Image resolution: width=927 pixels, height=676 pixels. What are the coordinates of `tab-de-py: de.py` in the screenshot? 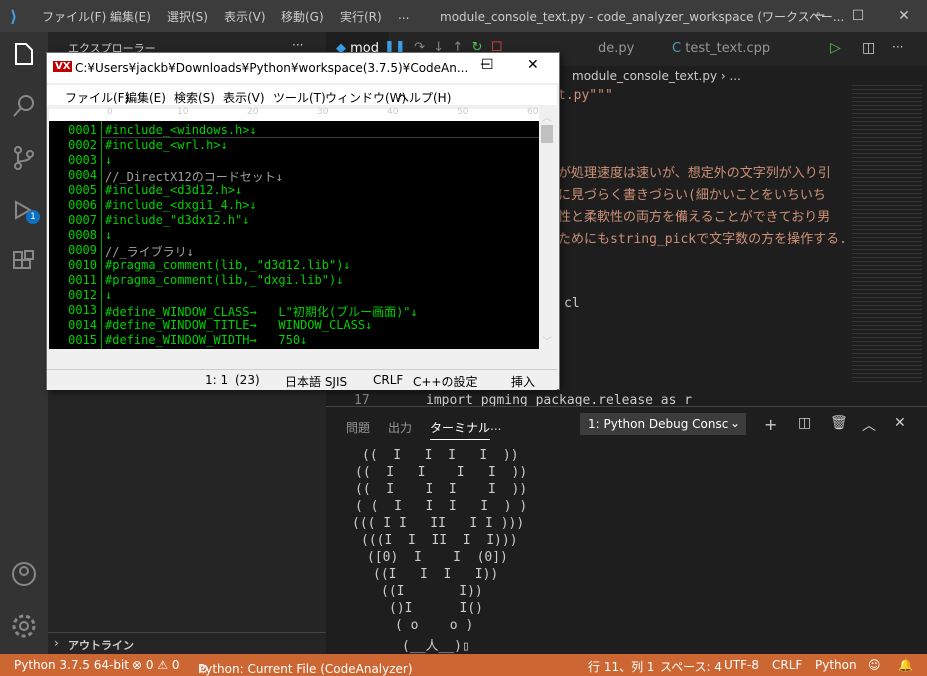 It's located at (616, 49).